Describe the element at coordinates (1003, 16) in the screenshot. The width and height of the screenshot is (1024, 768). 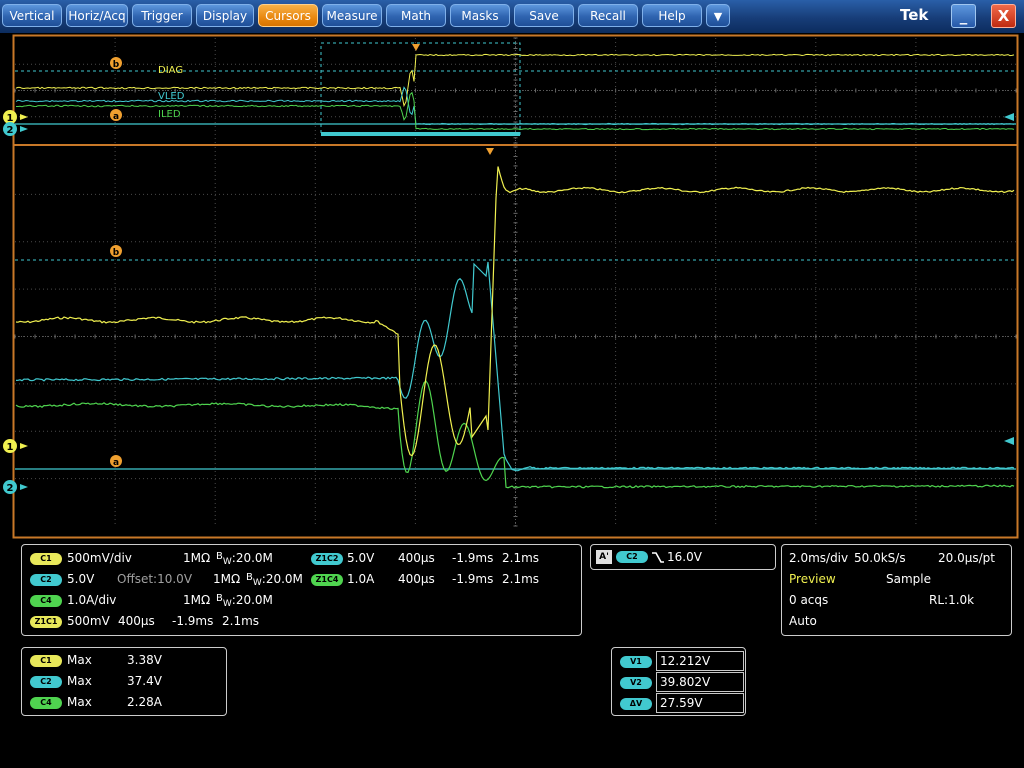
I see `close-button: X` at that location.